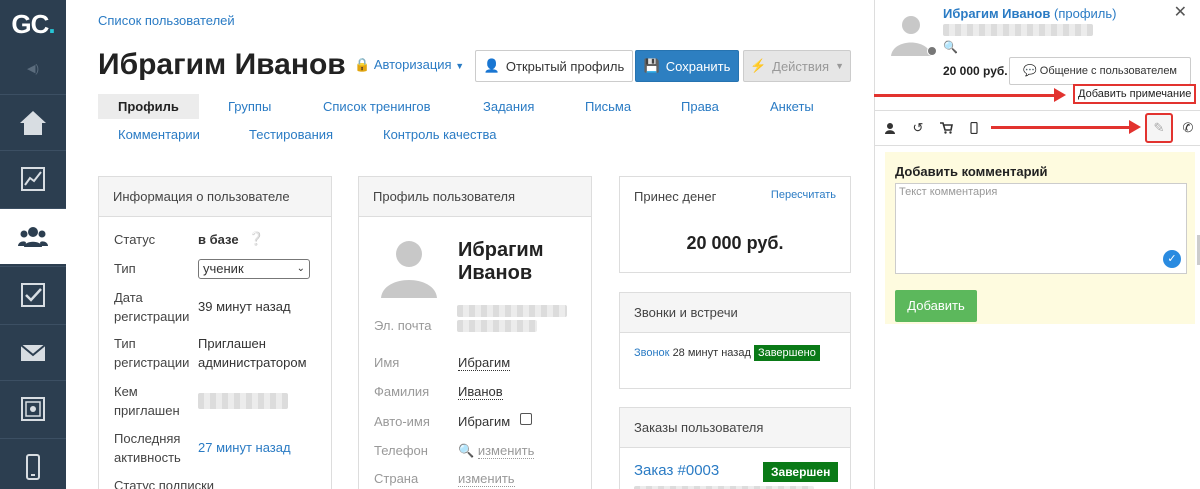 Image resolution: width=1200 pixels, height=489 pixels. Describe the element at coordinates (1159, 128) in the screenshot. I see `pencil-icon: ✎` at that location.